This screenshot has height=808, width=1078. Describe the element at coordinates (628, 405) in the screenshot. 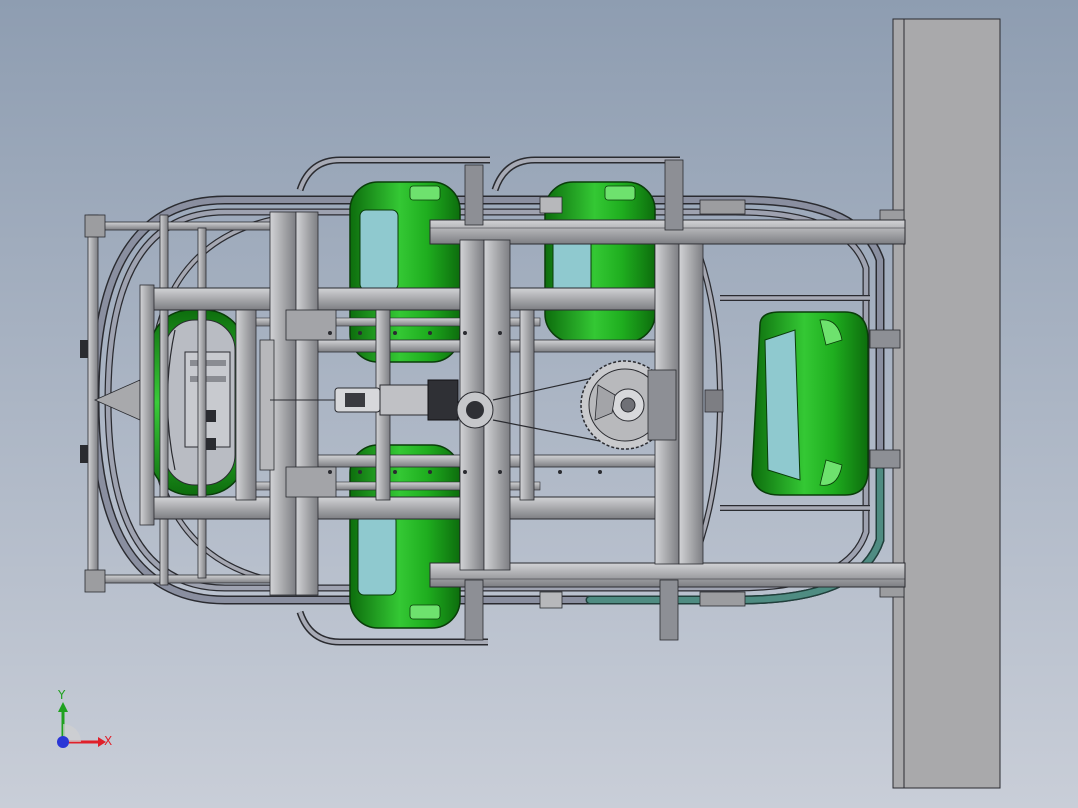

I see `sprocket-gear` at that location.